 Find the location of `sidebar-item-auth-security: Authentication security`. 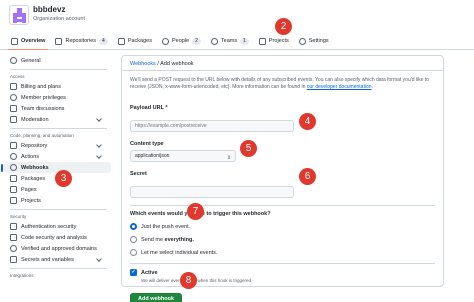

sidebar-item-auth-security: Authentication security is located at coordinates (57, 226).